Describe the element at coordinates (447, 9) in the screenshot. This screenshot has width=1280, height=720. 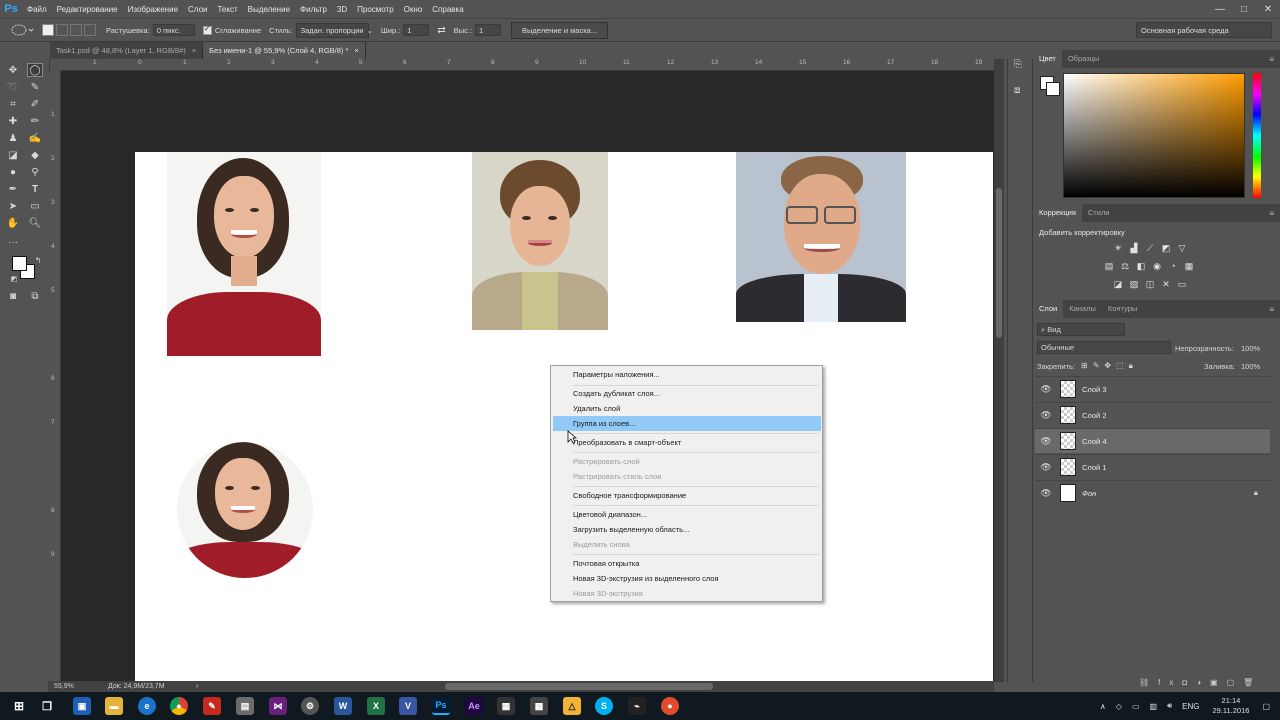
I see `menu-help: Справка` at that location.